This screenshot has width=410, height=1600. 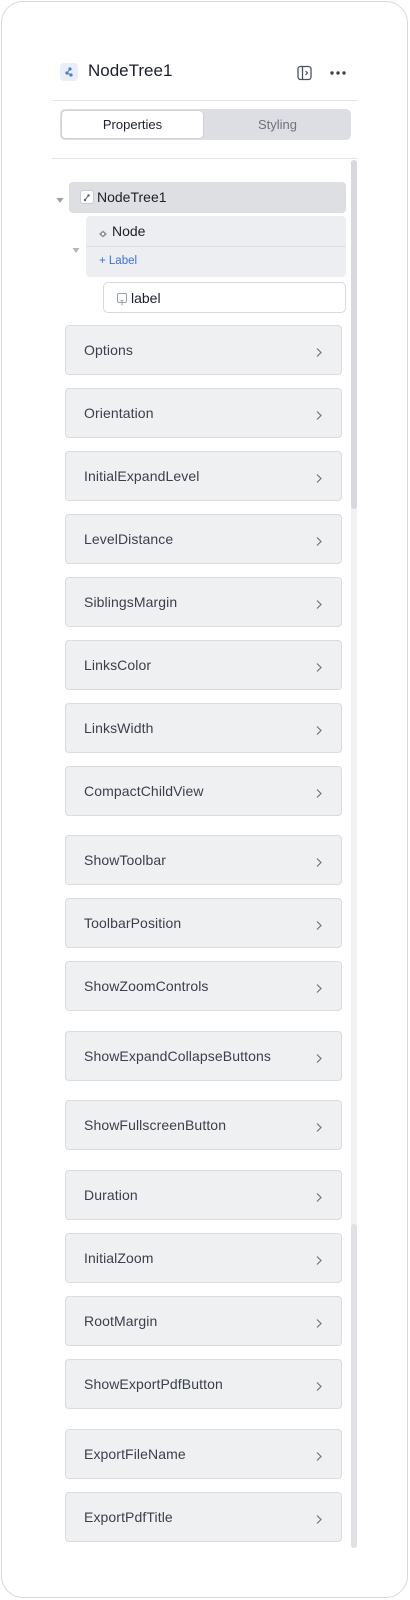 I want to click on property-row: ShowExpandCollapseButtons, so click(x=203, y=1056).